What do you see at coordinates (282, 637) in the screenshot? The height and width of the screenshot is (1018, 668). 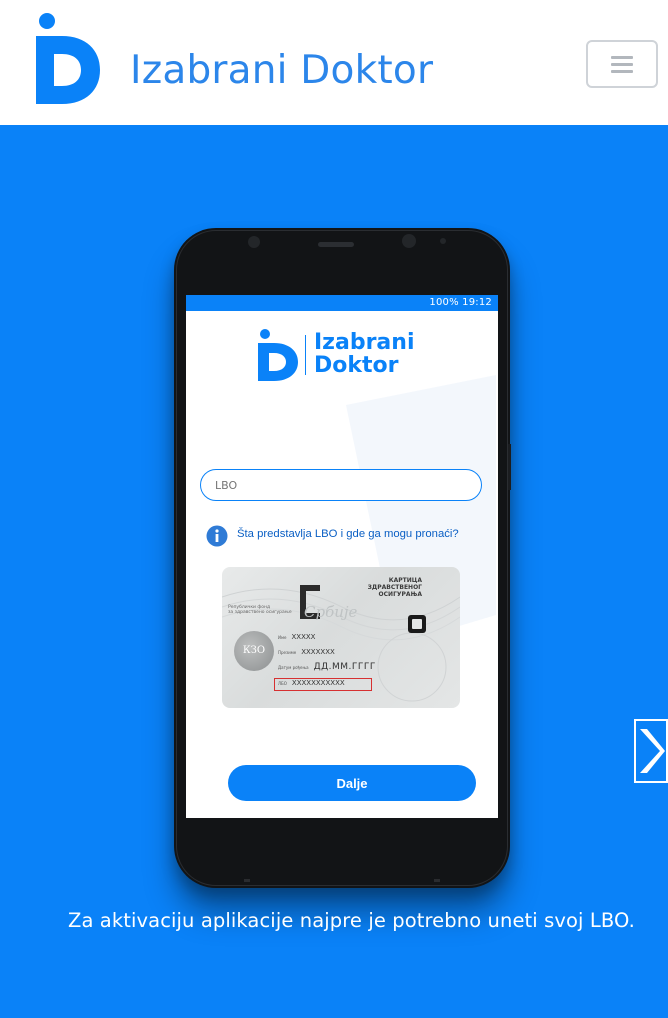 I see `card-field-label: Име` at bounding box center [282, 637].